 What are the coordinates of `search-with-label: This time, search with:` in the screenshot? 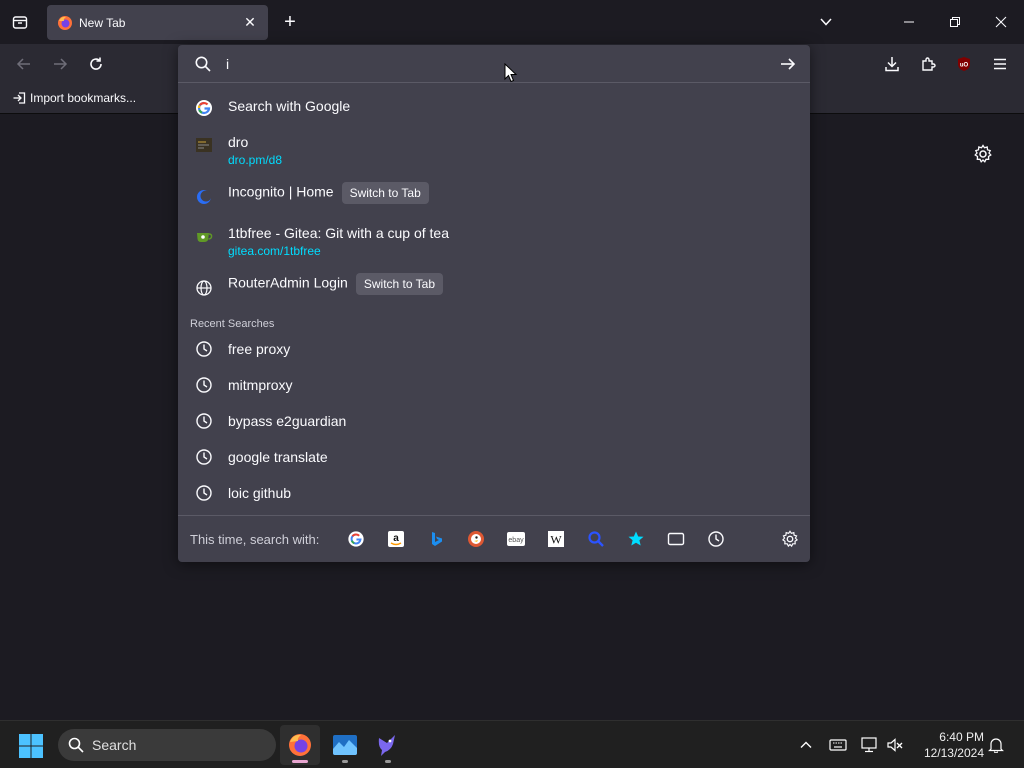 It's located at (255, 539).